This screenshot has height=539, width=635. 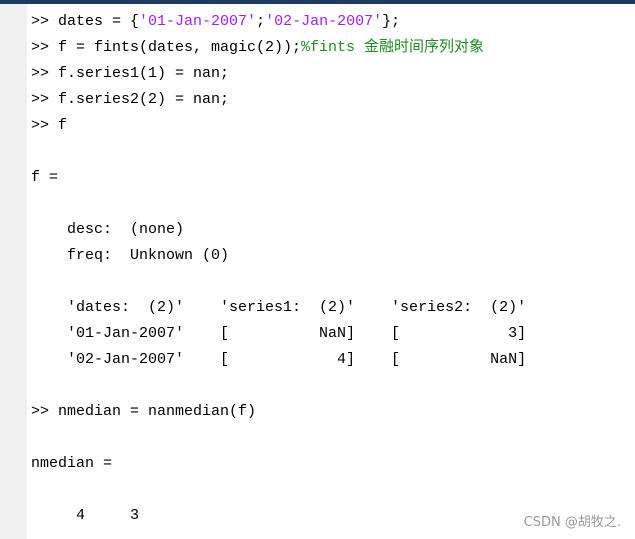 What do you see at coordinates (279, 359) in the screenshot?
I see `output-text: '02-Jan-2007' [ 4] [ NaN]` at bounding box center [279, 359].